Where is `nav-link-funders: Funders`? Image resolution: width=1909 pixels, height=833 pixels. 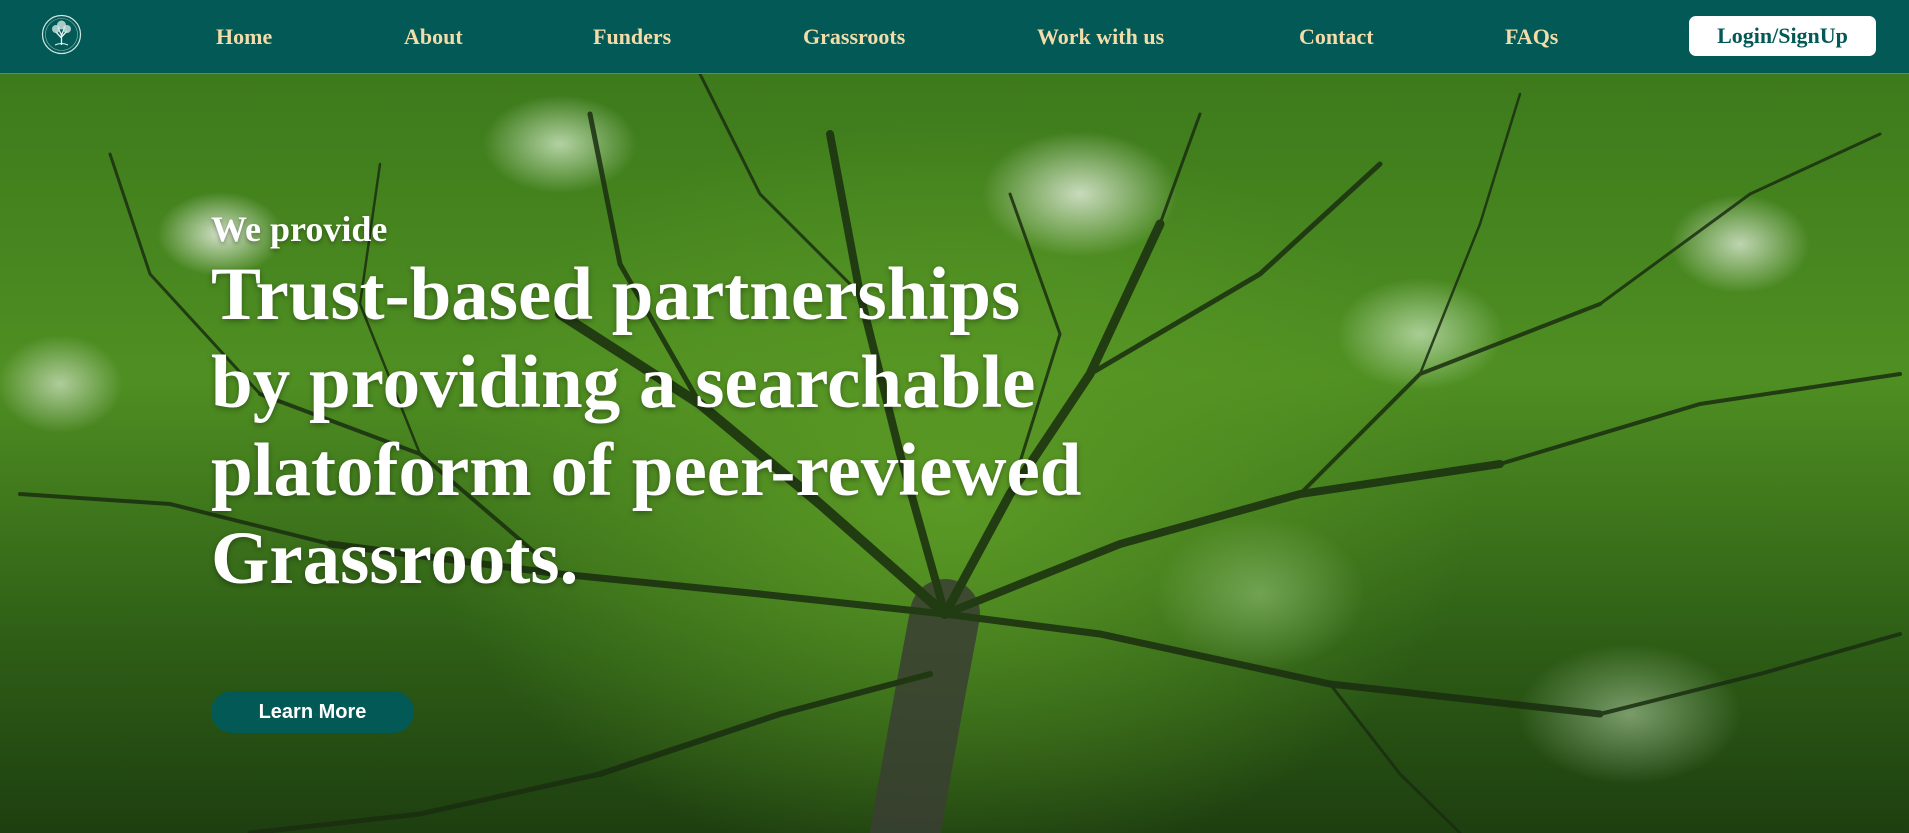 nav-link-funders: Funders is located at coordinates (632, 37).